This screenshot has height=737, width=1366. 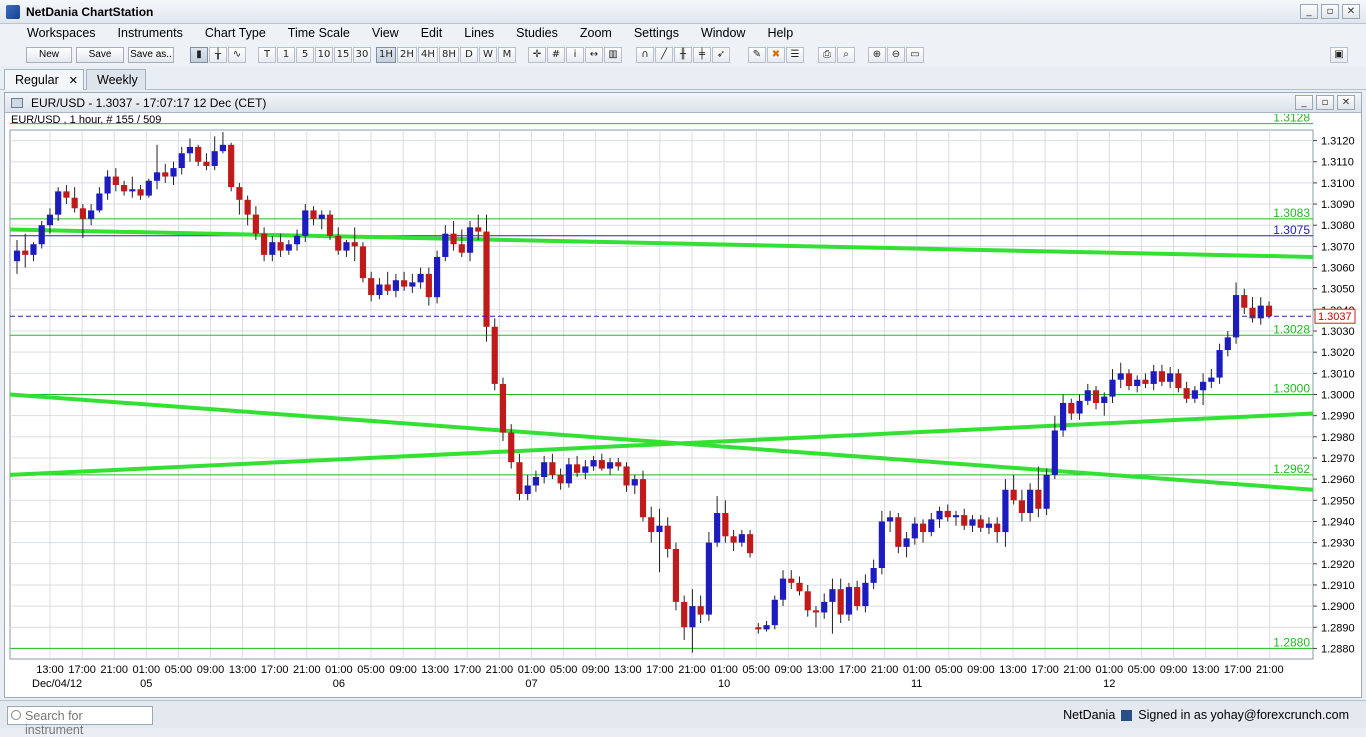 What do you see at coordinates (683, 55) in the screenshot?
I see `fib-tool-icon: ╫` at bounding box center [683, 55].